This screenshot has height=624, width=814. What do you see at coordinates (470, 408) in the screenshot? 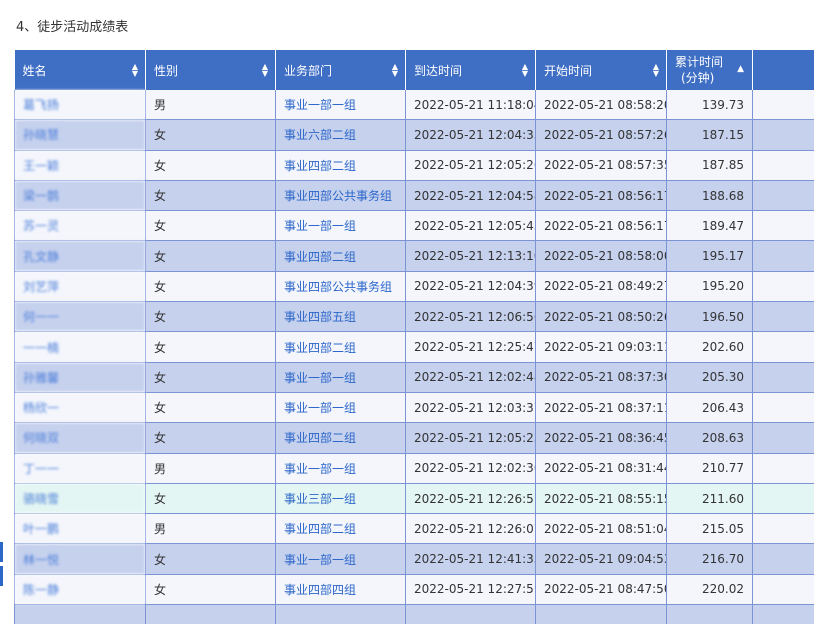
I see `cell-arrive-time: 2022-05-21 12:03:37` at bounding box center [470, 408].